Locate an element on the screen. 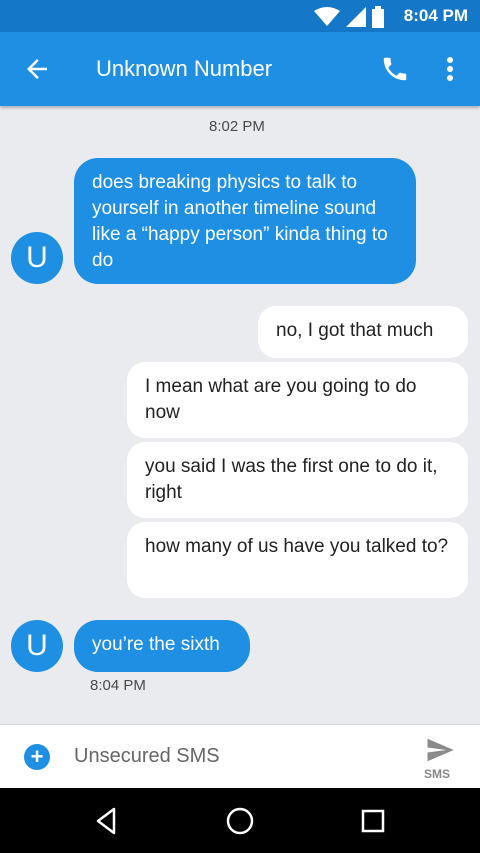  send-button: SMS is located at coordinates (440, 757).